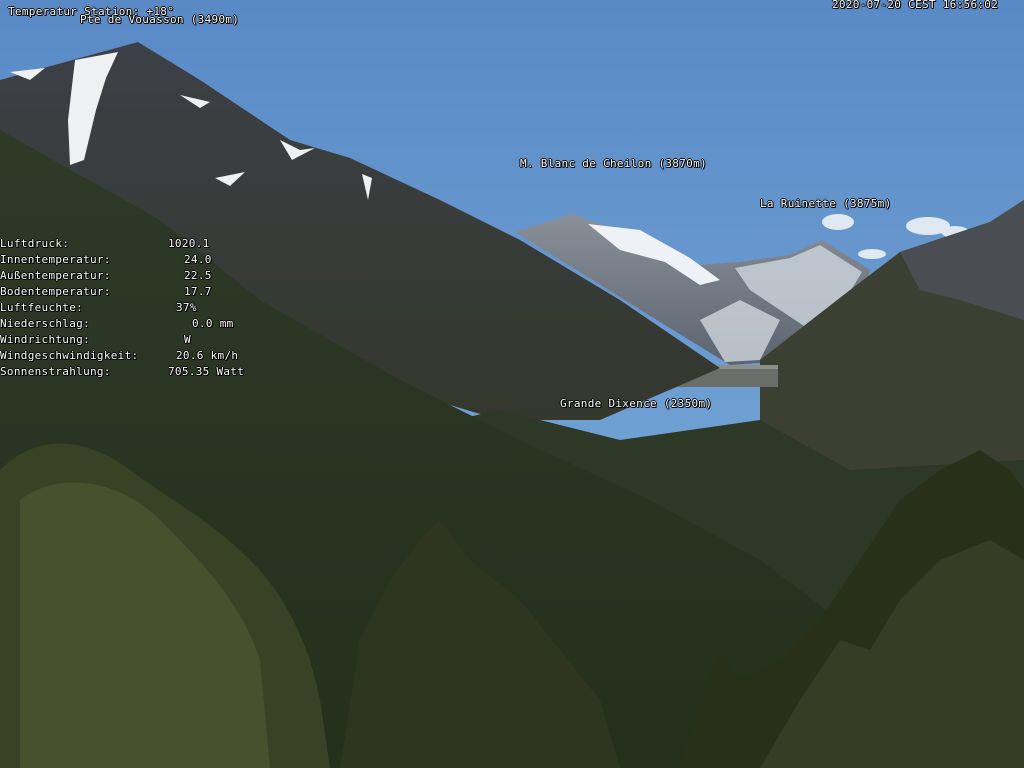 This screenshot has width=1024, height=768. What do you see at coordinates (69, 355) in the screenshot?
I see `weather-label: Windgeschwindigkeit:` at bounding box center [69, 355].